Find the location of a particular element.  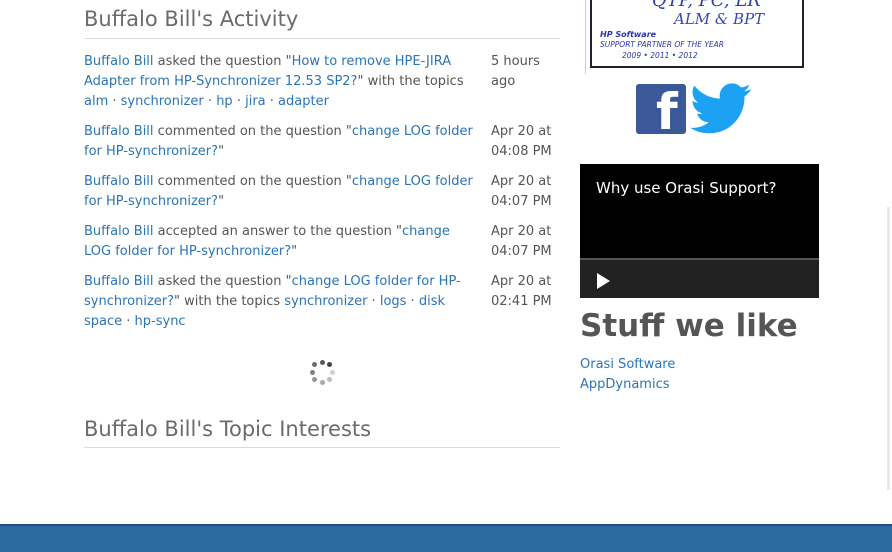

link-appdynamics: AppDynamics is located at coordinates (627, 385).